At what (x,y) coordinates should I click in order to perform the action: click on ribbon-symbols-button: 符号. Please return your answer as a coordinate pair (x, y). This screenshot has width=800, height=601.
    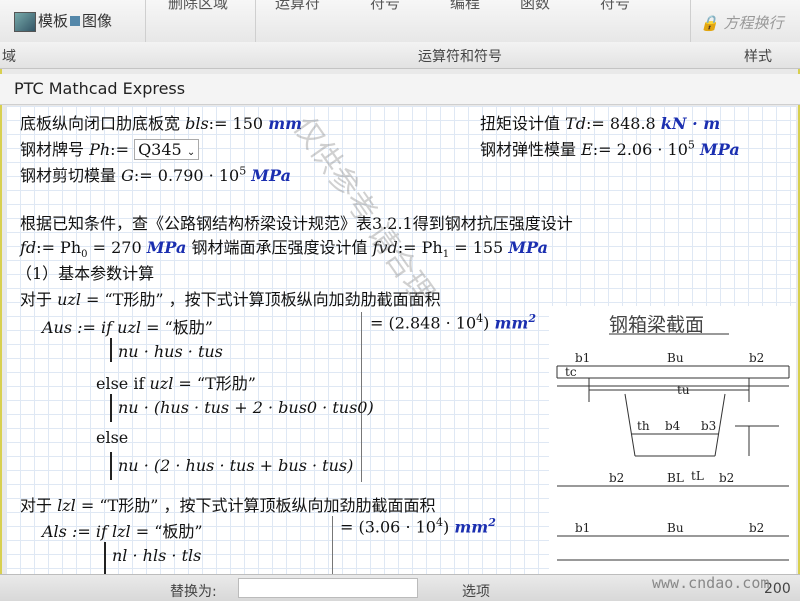
    Looking at the image, I should click on (385, 6).